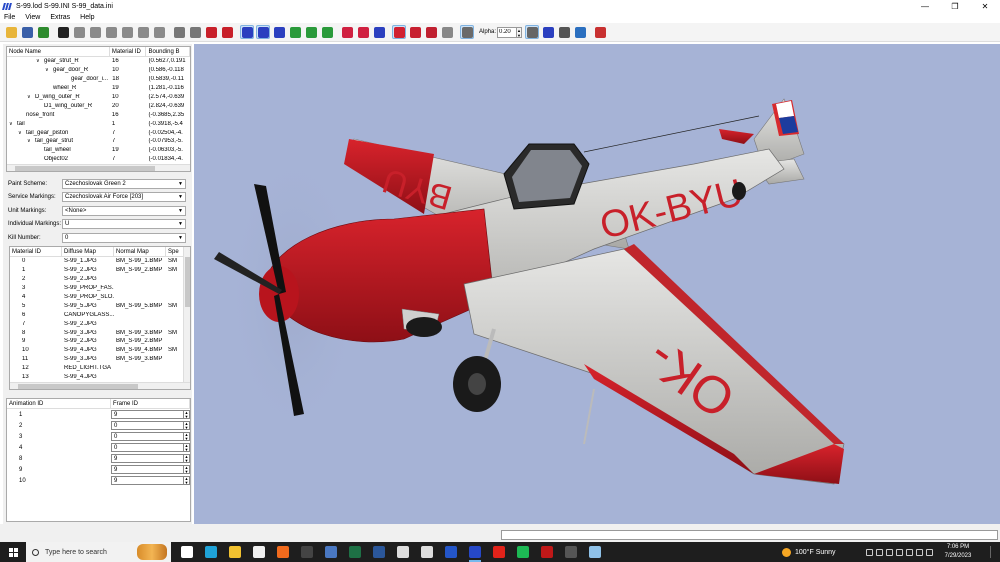 This screenshot has height=562, width=1000. I want to click on red-cube-button, so click(227, 32).